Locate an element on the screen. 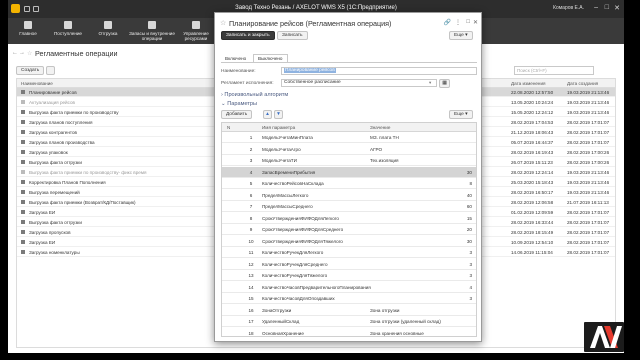  chevron-down-icon: ▾ is located at coordinates (430, 83).